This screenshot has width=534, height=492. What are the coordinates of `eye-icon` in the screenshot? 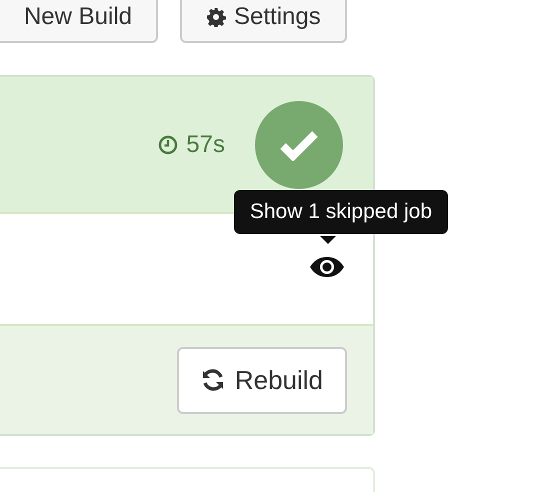 It's located at (327, 267).